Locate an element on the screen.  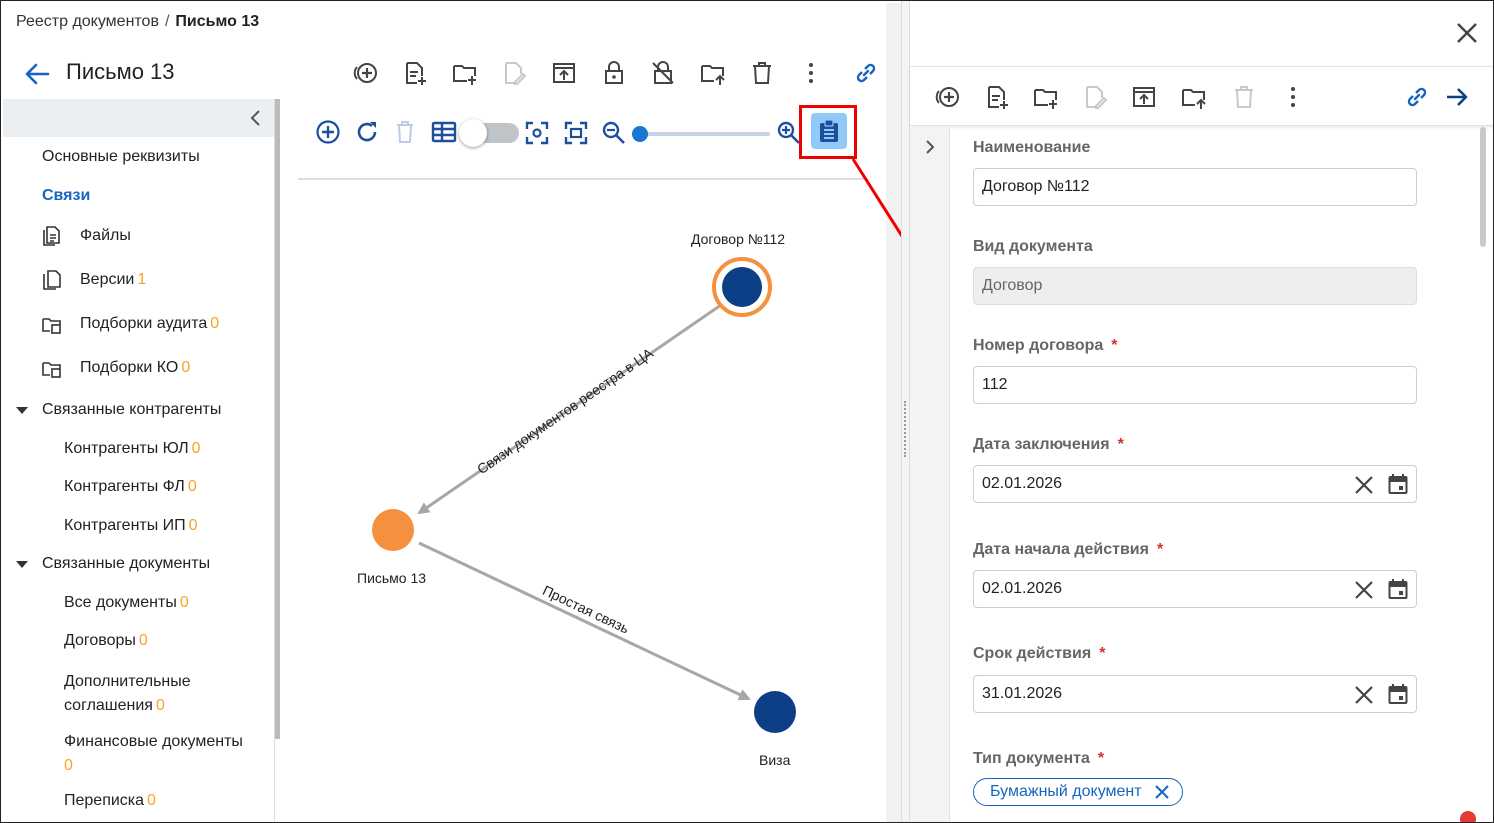
field-label-doc-type: Тип документа * is located at coordinates (1038, 759).